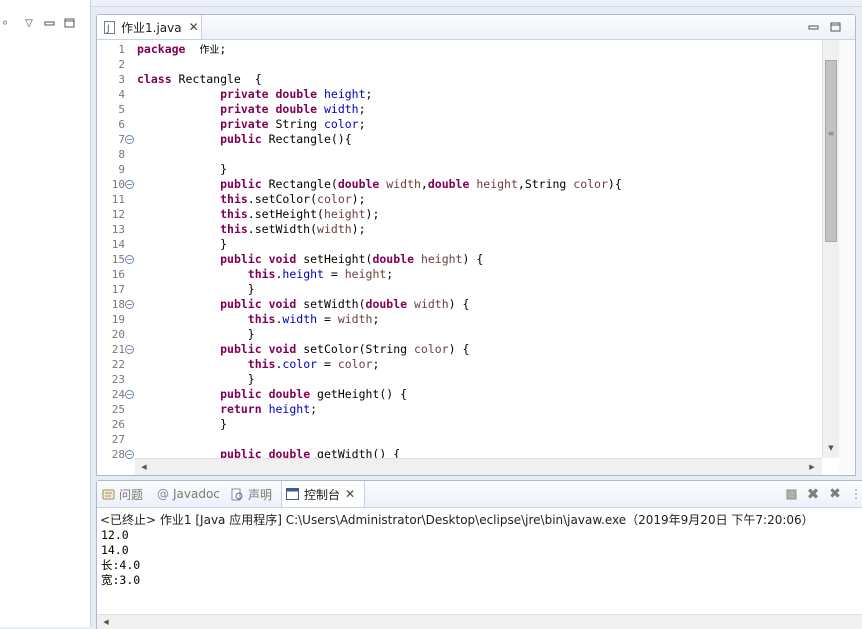  I want to click on code-token: package, so click(161, 49).